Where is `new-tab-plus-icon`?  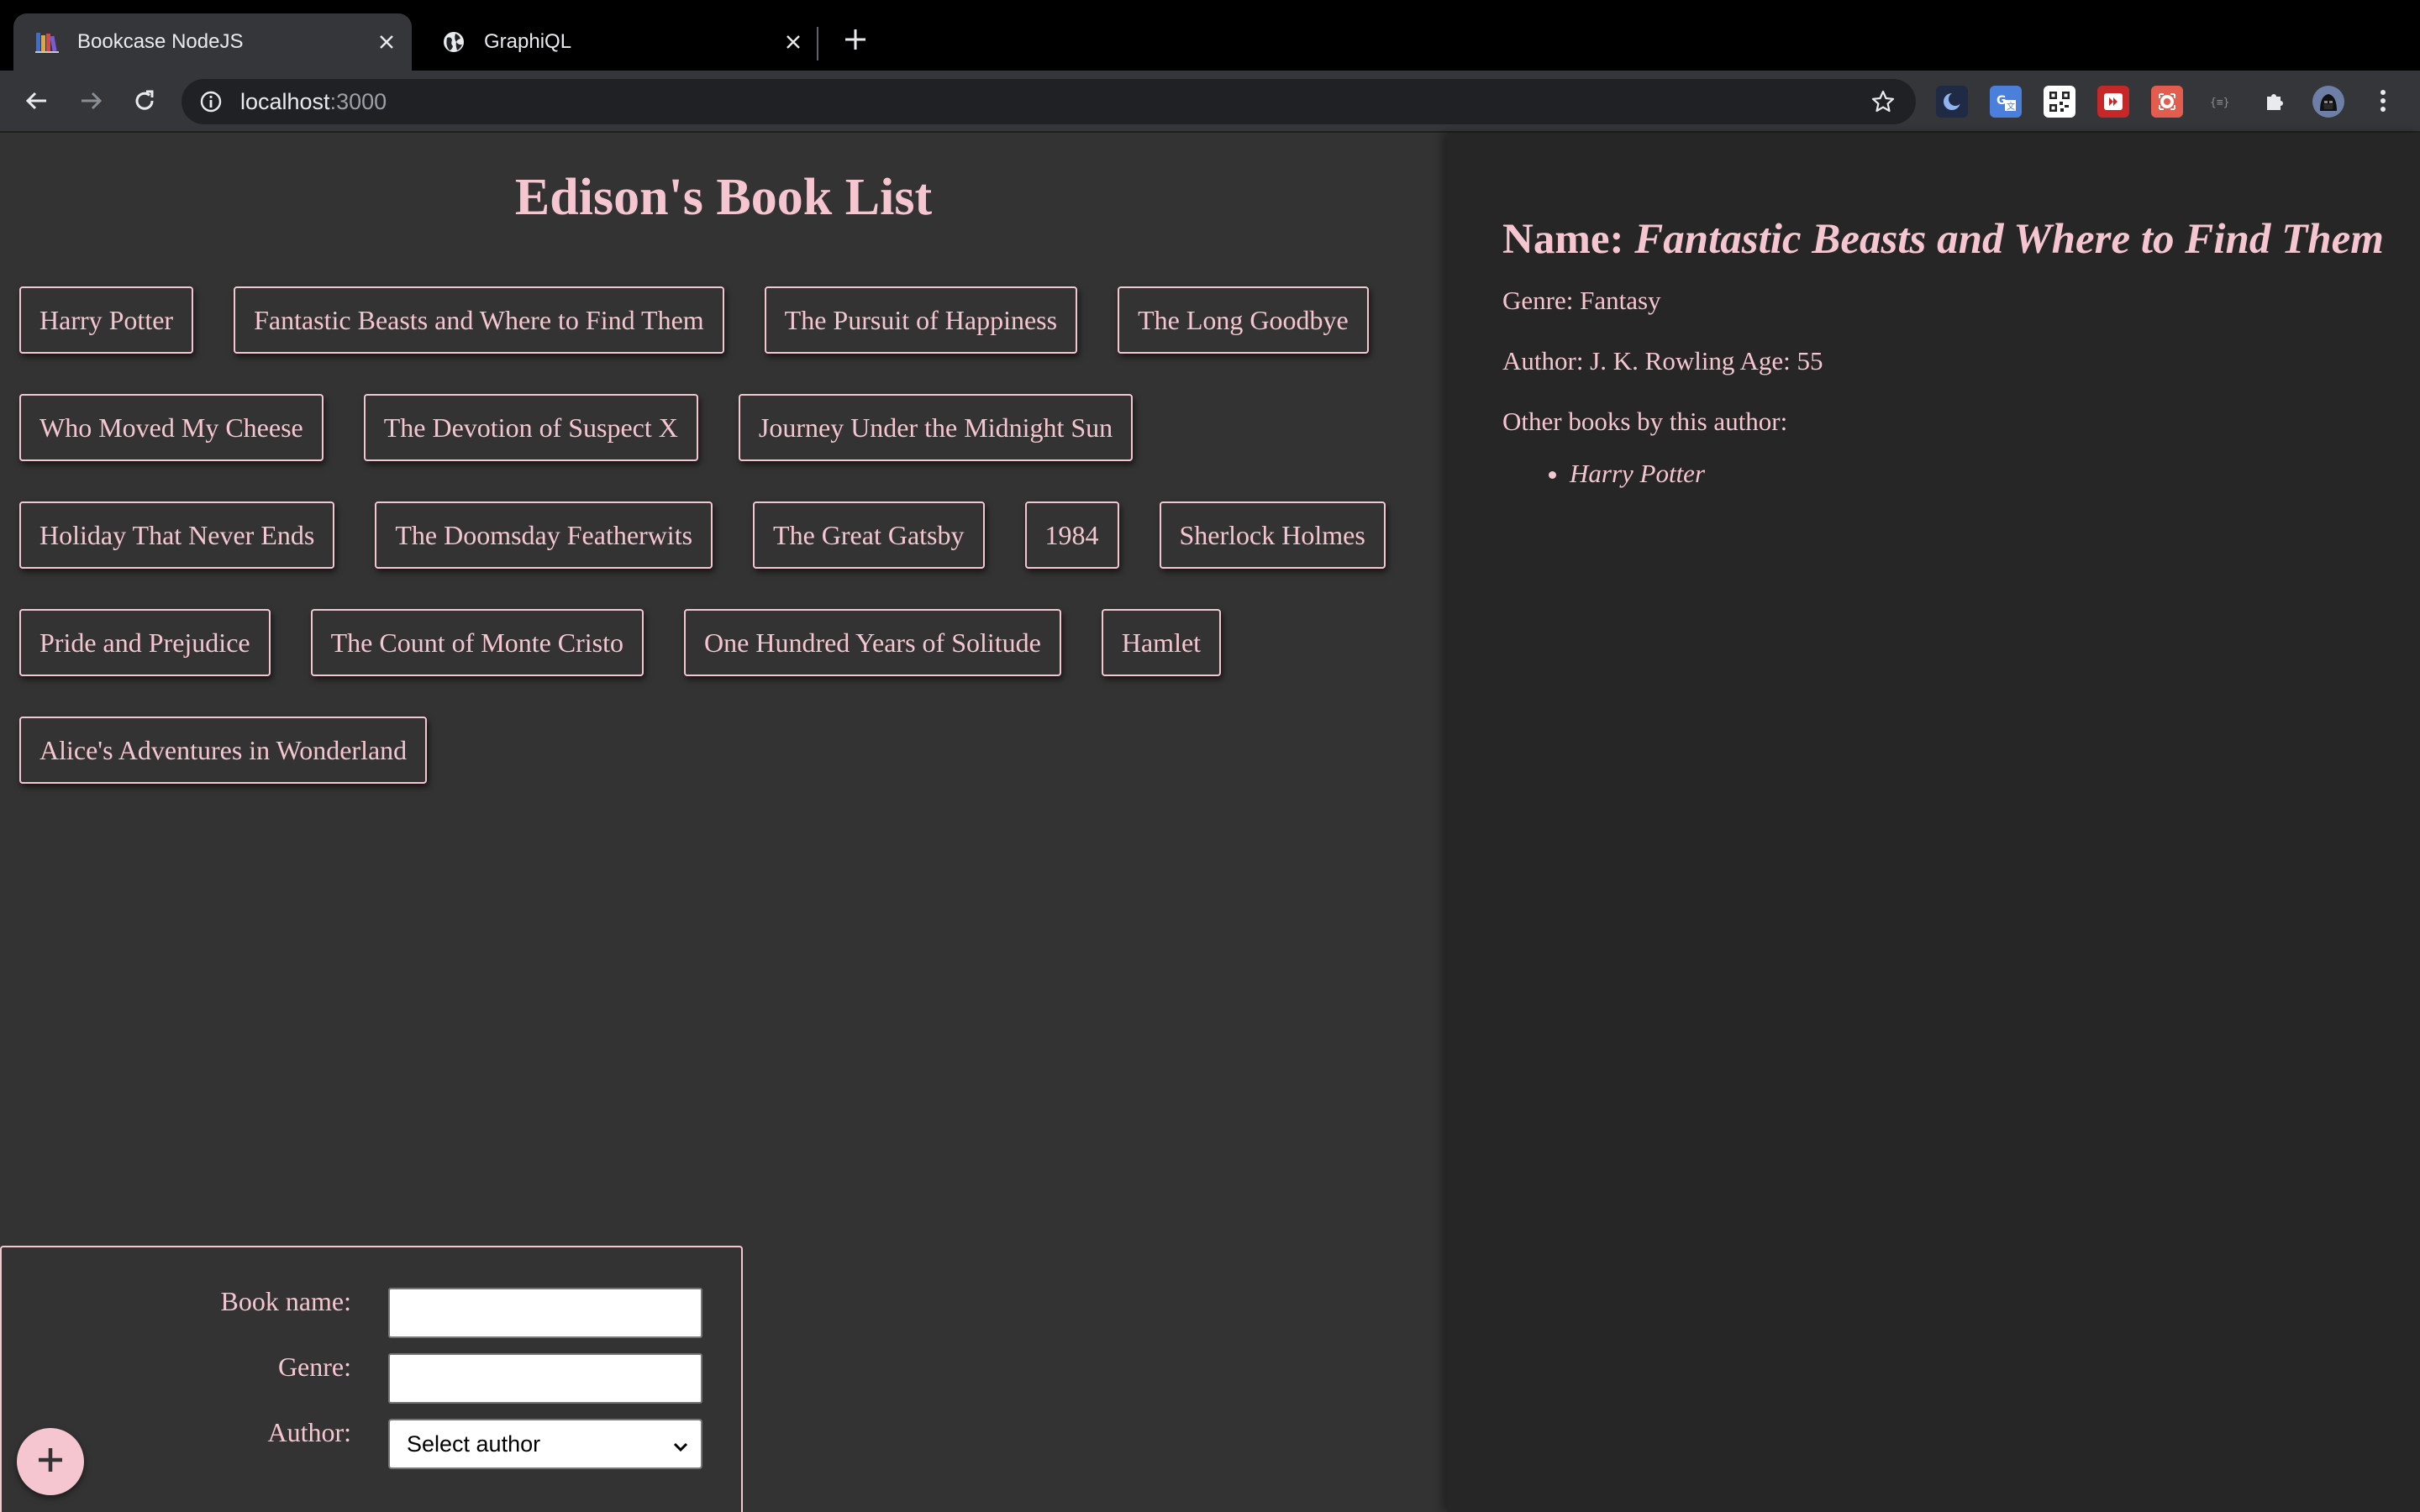 new-tab-plus-icon is located at coordinates (855, 42).